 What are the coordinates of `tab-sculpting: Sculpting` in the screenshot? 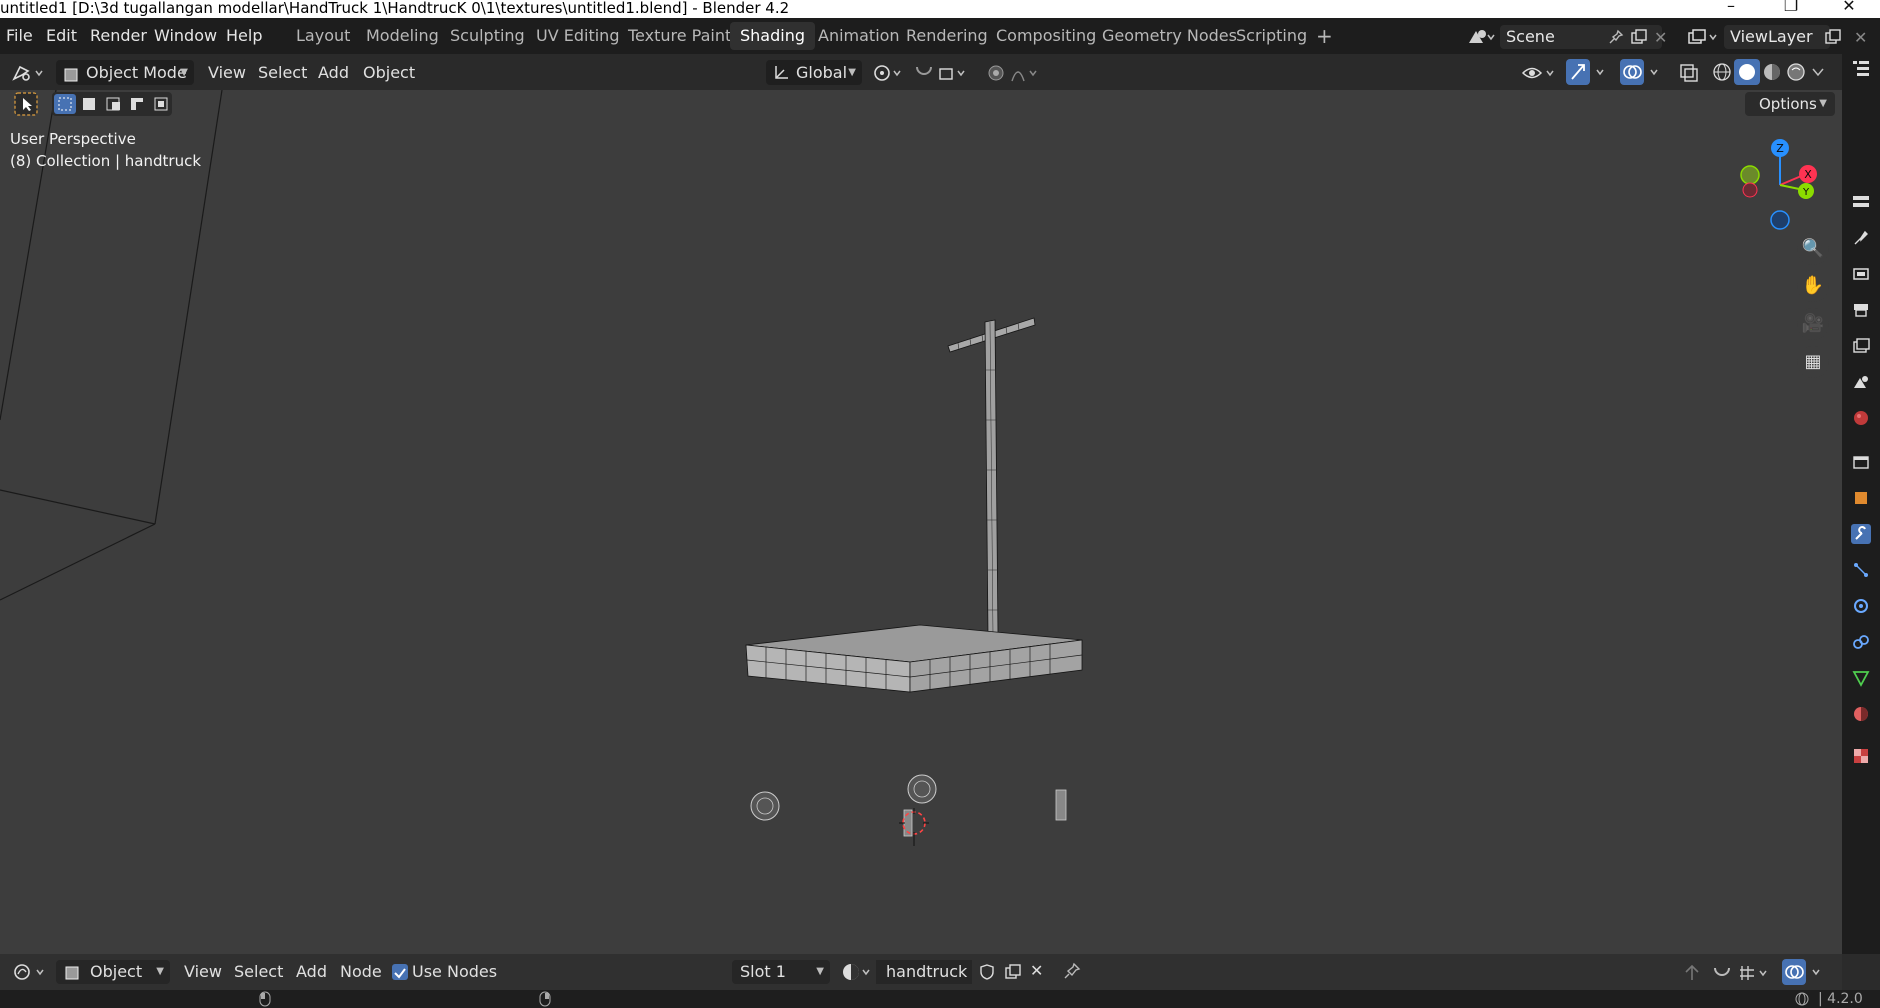 It's located at (487, 36).